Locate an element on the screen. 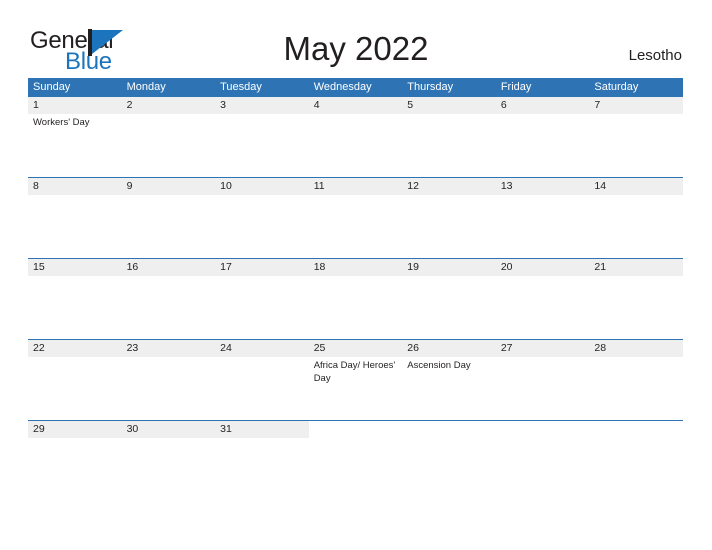 Image resolution: width=712 pixels, height=550 pixels. day-cell: 8 is located at coordinates (75, 218).